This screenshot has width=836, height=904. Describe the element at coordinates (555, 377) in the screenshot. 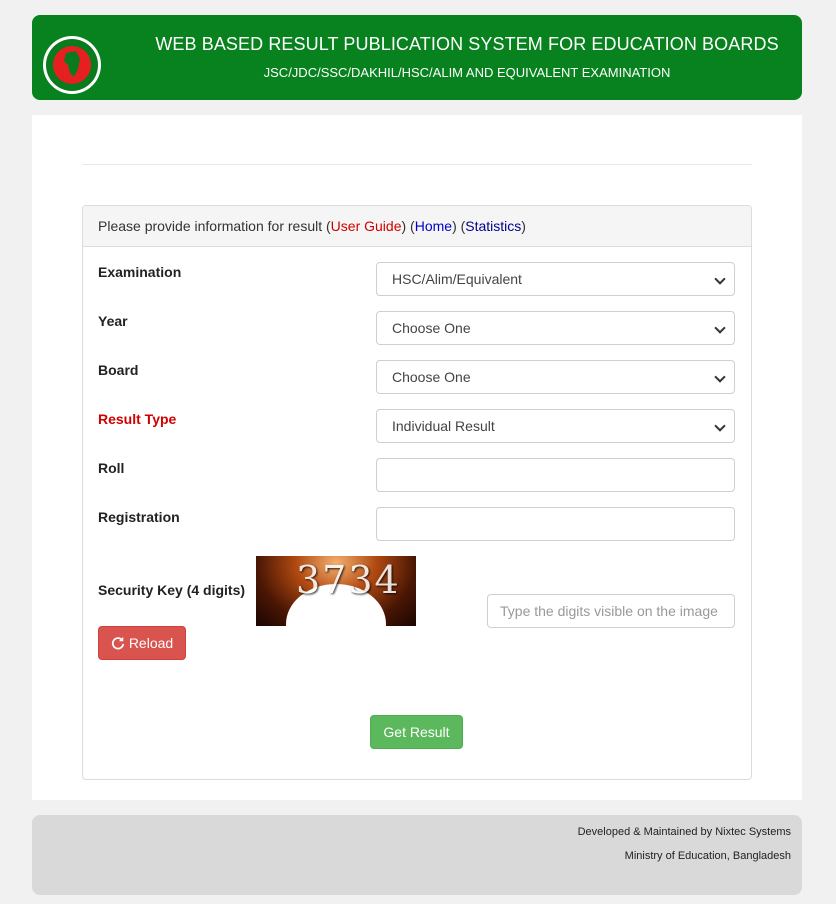

I see `board-select: Choose One` at that location.